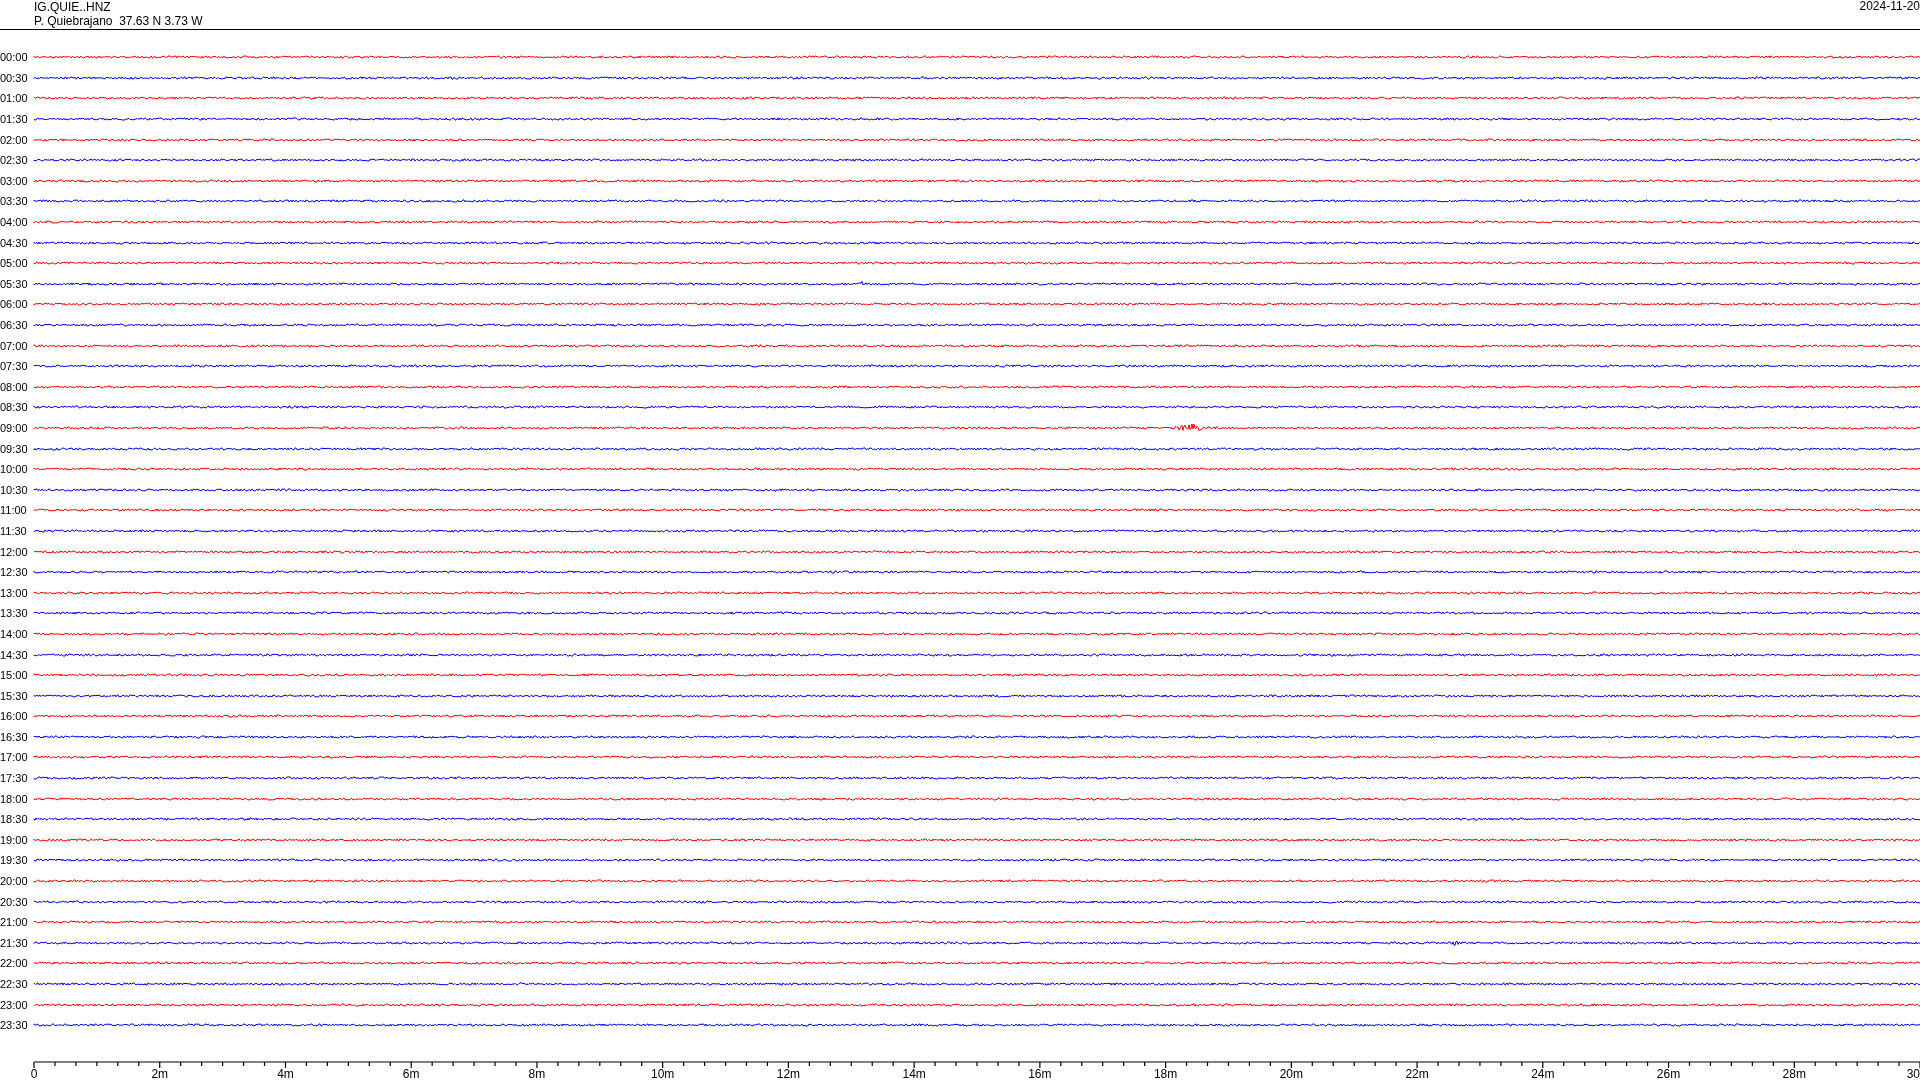 The height and width of the screenshot is (1080, 1920). What do you see at coordinates (34, 1073) in the screenshot?
I see `axis-label: 0` at bounding box center [34, 1073].